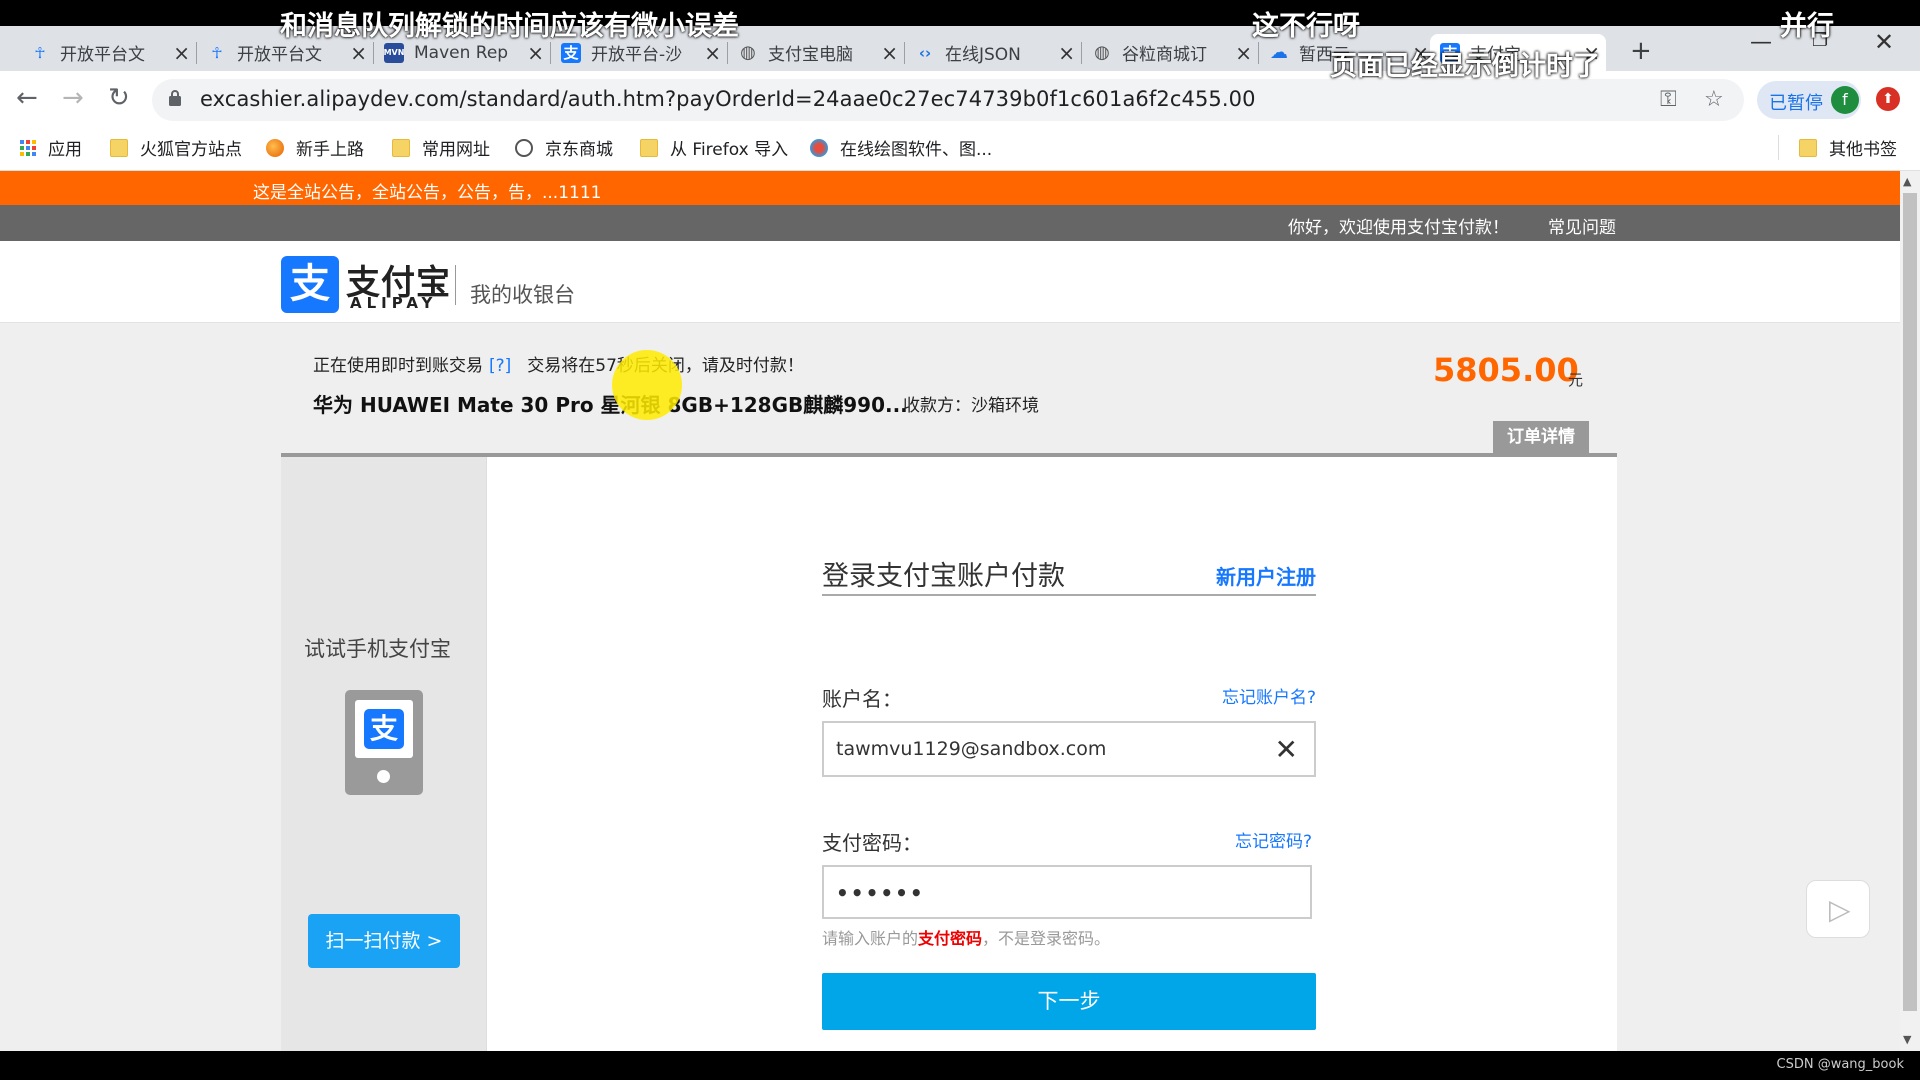  What do you see at coordinates (862, 699) in the screenshot?
I see `account-label: 账户名：` at bounding box center [862, 699].